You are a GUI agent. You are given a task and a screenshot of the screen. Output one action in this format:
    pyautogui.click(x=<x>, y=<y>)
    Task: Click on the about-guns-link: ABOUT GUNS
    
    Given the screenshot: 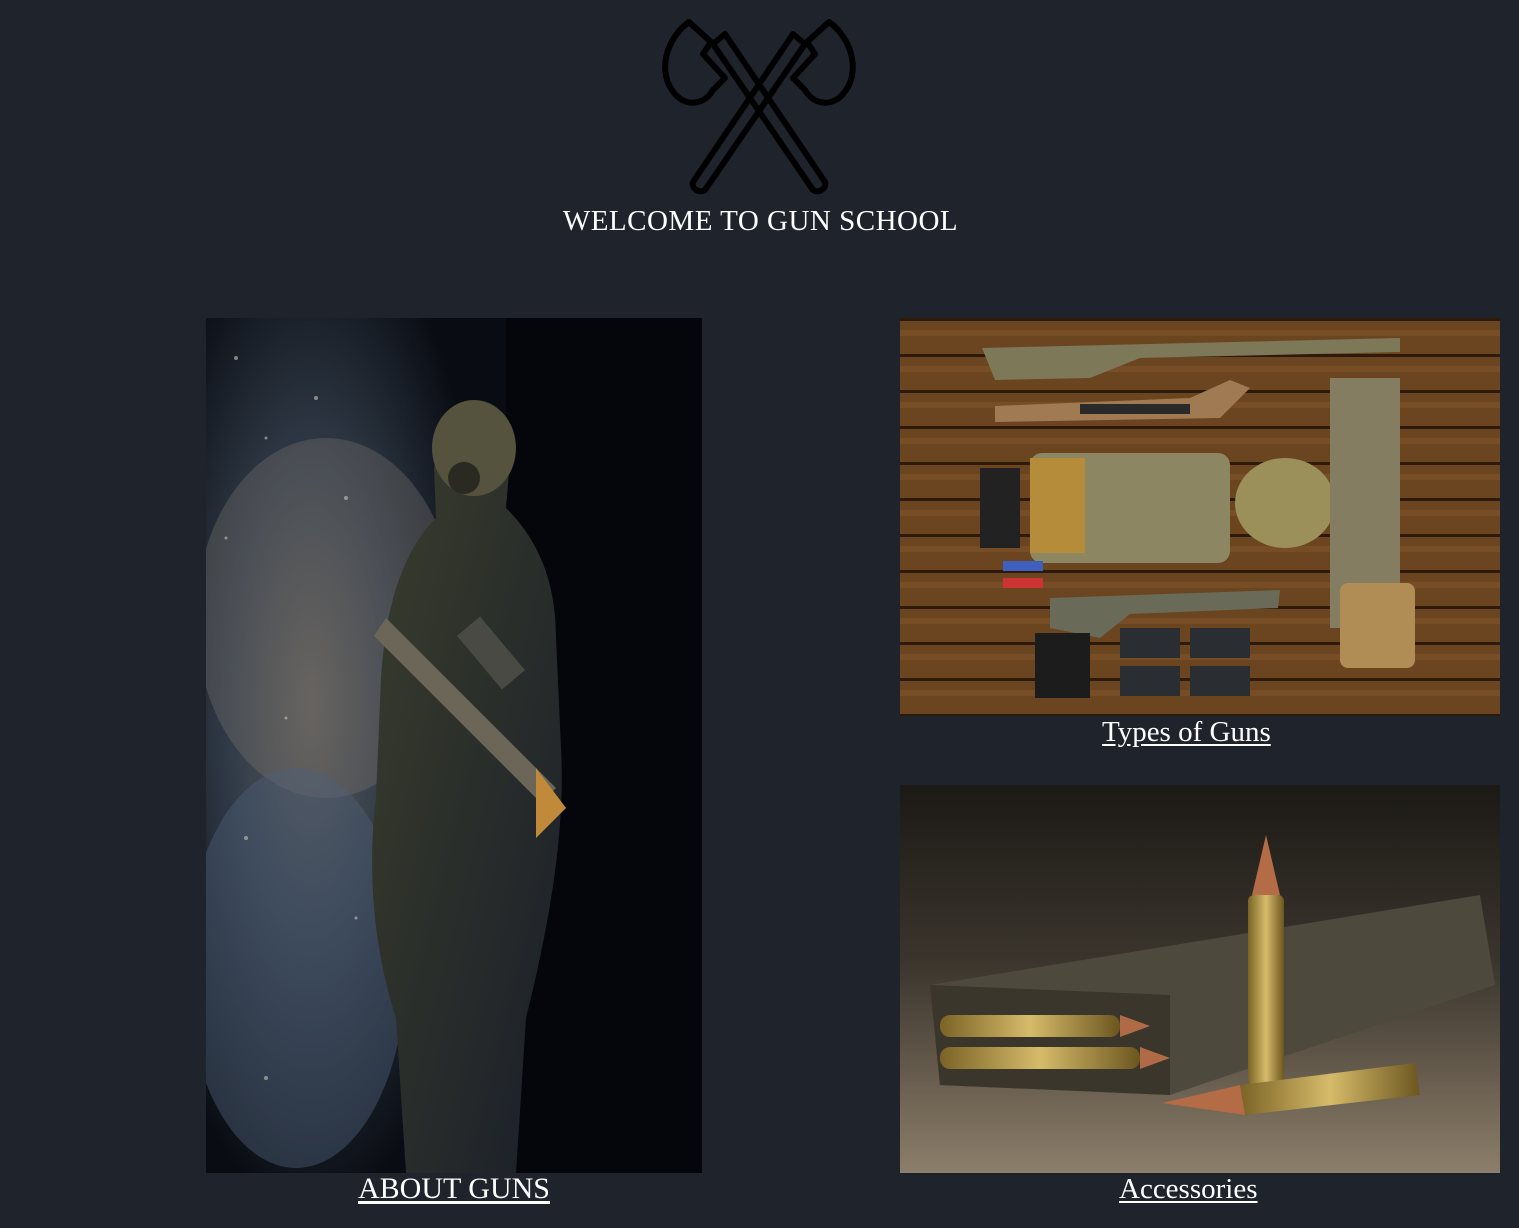 What is the action you would take?
    pyautogui.click(x=454, y=1189)
    